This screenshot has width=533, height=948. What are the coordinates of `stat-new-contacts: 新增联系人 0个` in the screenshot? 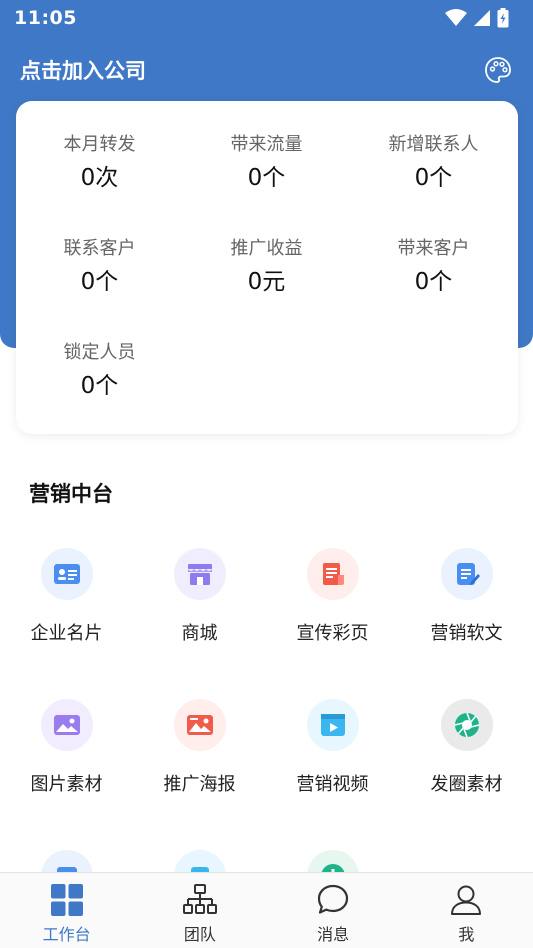 It's located at (433, 163).